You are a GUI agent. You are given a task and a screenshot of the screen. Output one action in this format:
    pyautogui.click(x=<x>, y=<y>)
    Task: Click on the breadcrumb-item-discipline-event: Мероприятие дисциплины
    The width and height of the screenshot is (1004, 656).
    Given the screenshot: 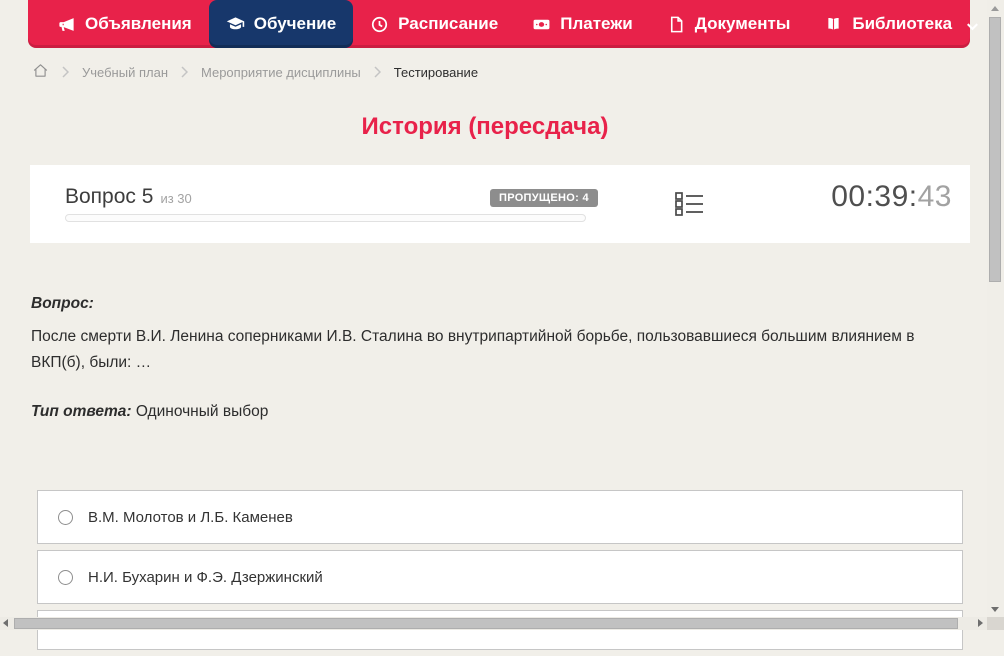 What is the action you would take?
    pyautogui.click(x=281, y=72)
    